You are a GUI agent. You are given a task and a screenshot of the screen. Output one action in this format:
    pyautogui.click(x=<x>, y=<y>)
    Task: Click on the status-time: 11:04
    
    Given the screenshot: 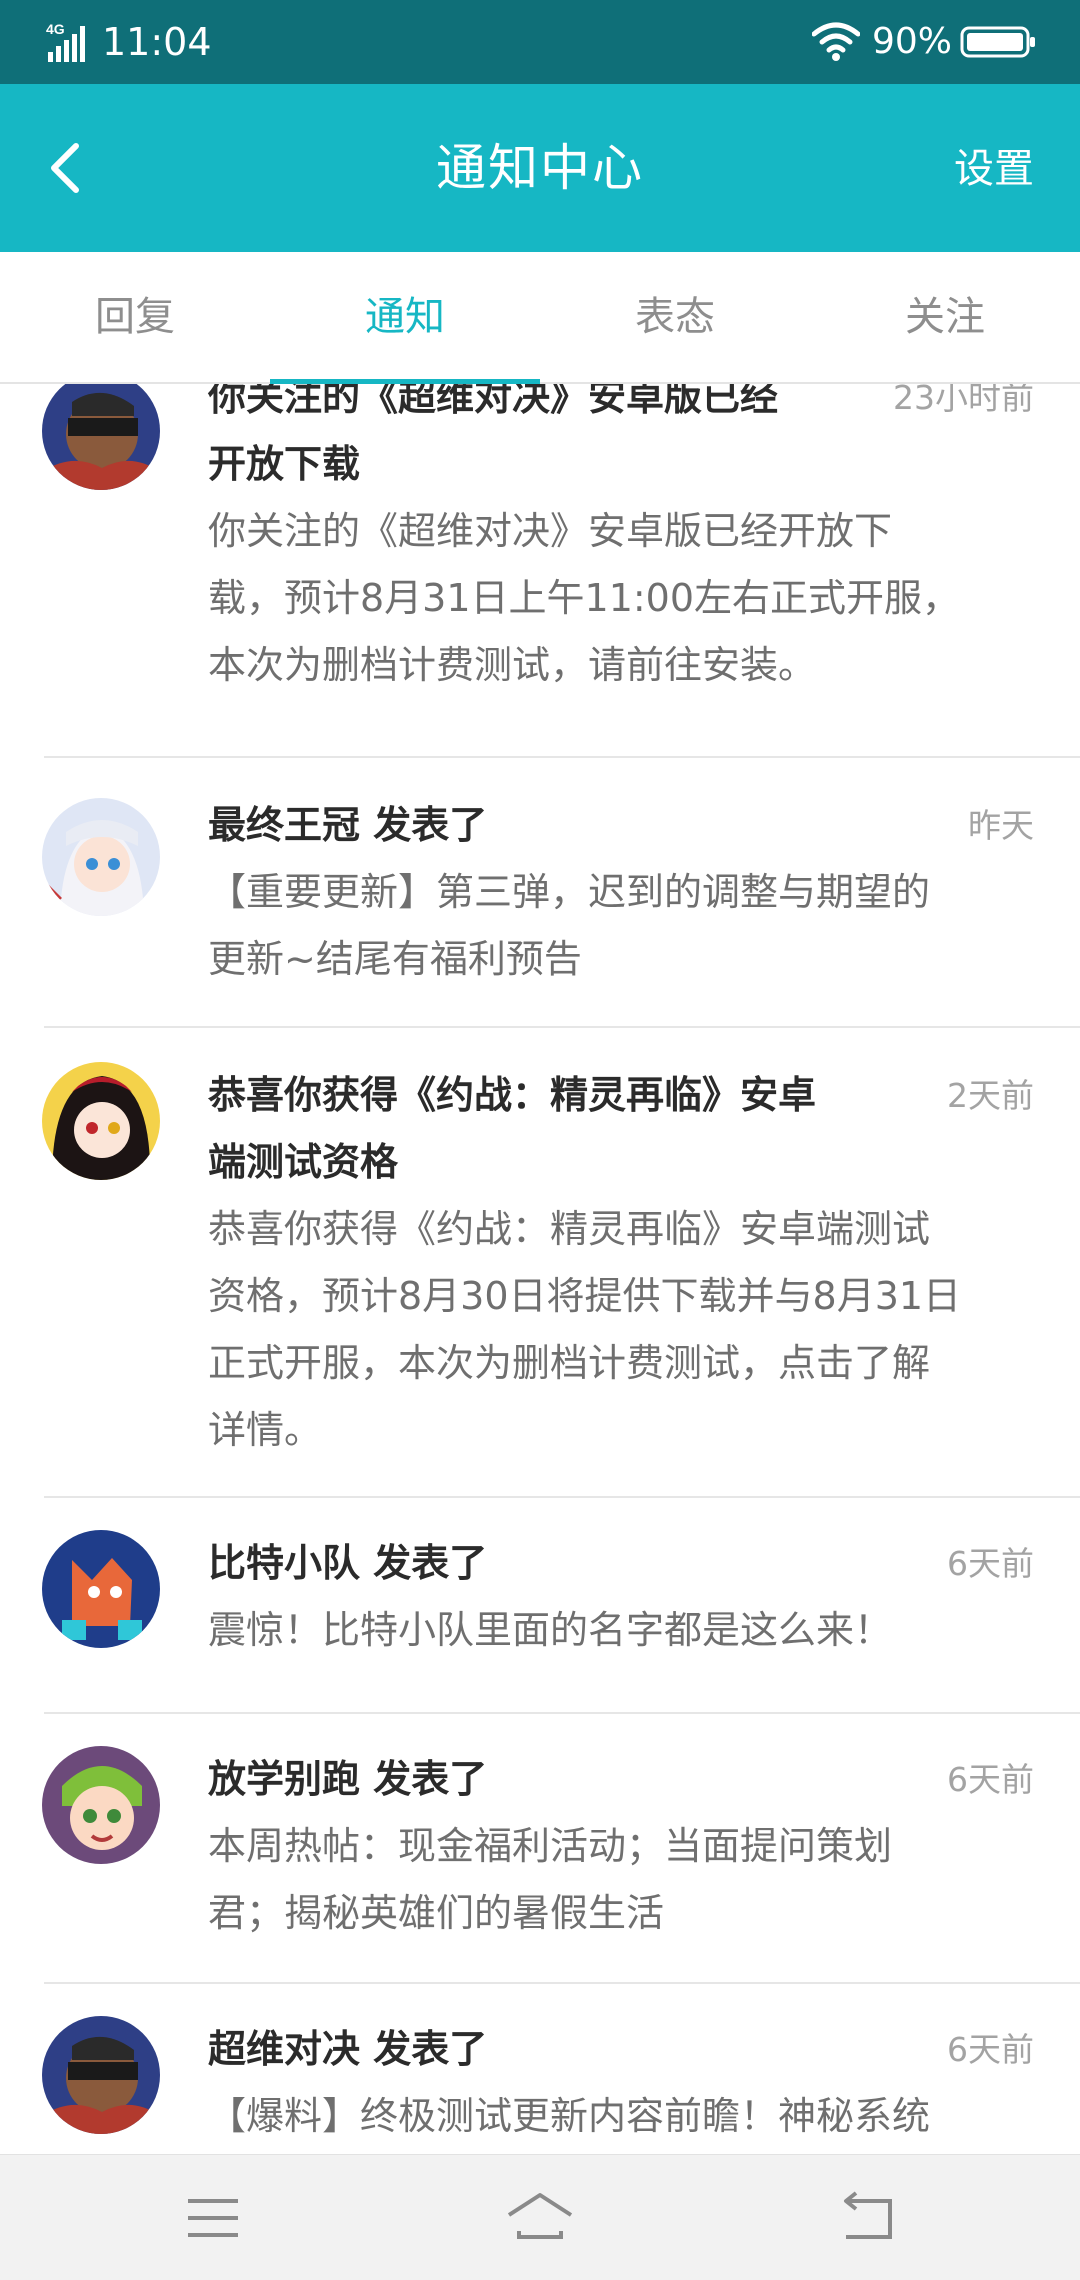 What is the action you would take?
    pyautogui.click(x=157, y=42)
    